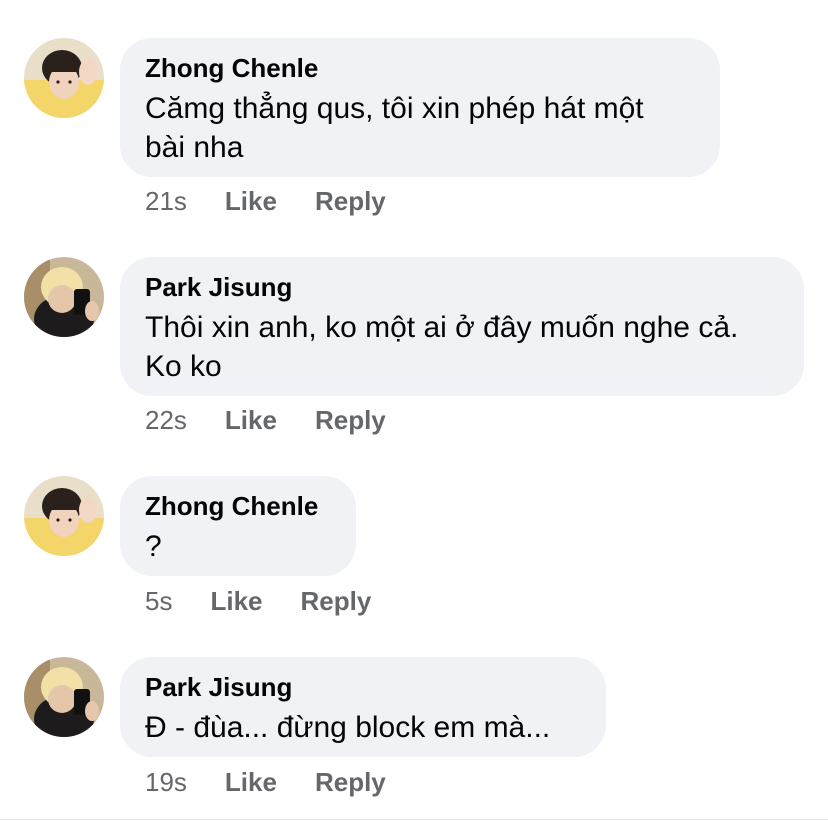 The width and height of the screenshot is (828, 822). What do you see at coordinates (166, 420) in the screenshot?
I see `comment-timestamp: 22s` at bounding box center [166, 420].